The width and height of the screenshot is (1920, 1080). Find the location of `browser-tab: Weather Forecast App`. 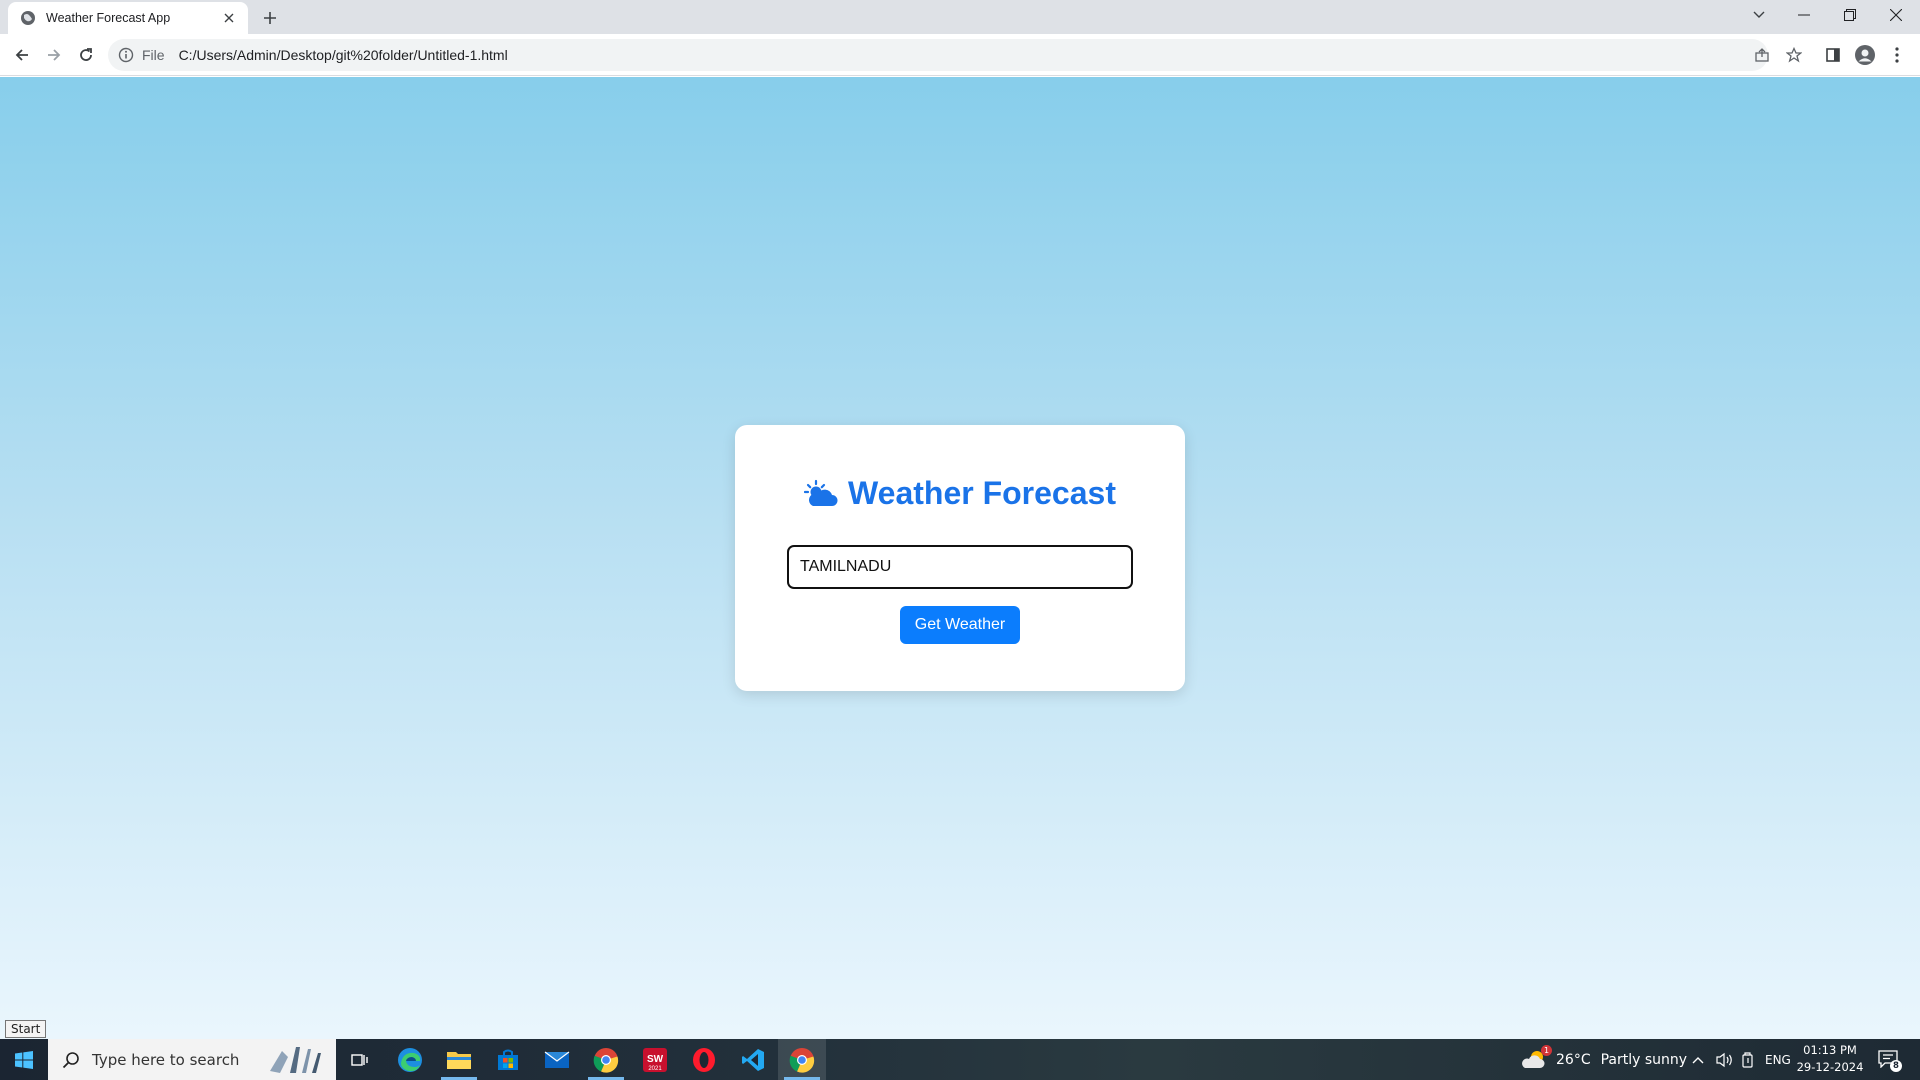

browser-tab: Weather Forecast App is located at coordinates (128, 18).